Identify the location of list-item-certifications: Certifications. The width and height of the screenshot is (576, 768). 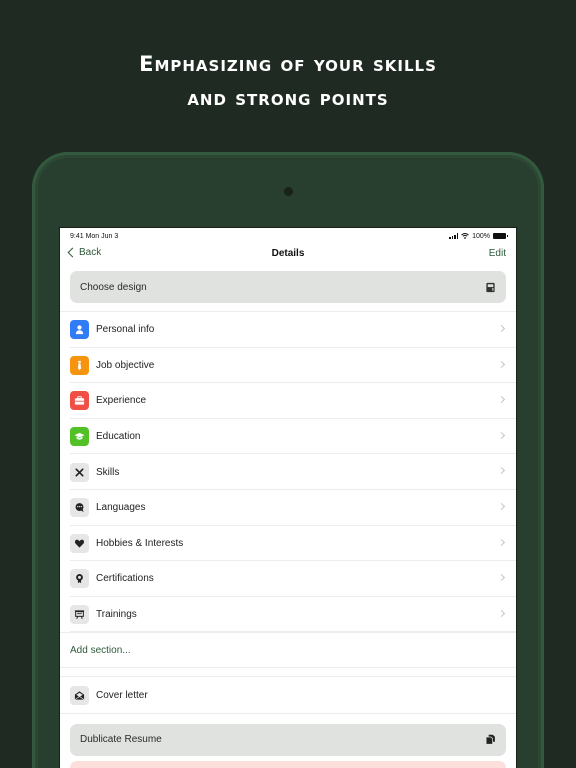
(288, 579).